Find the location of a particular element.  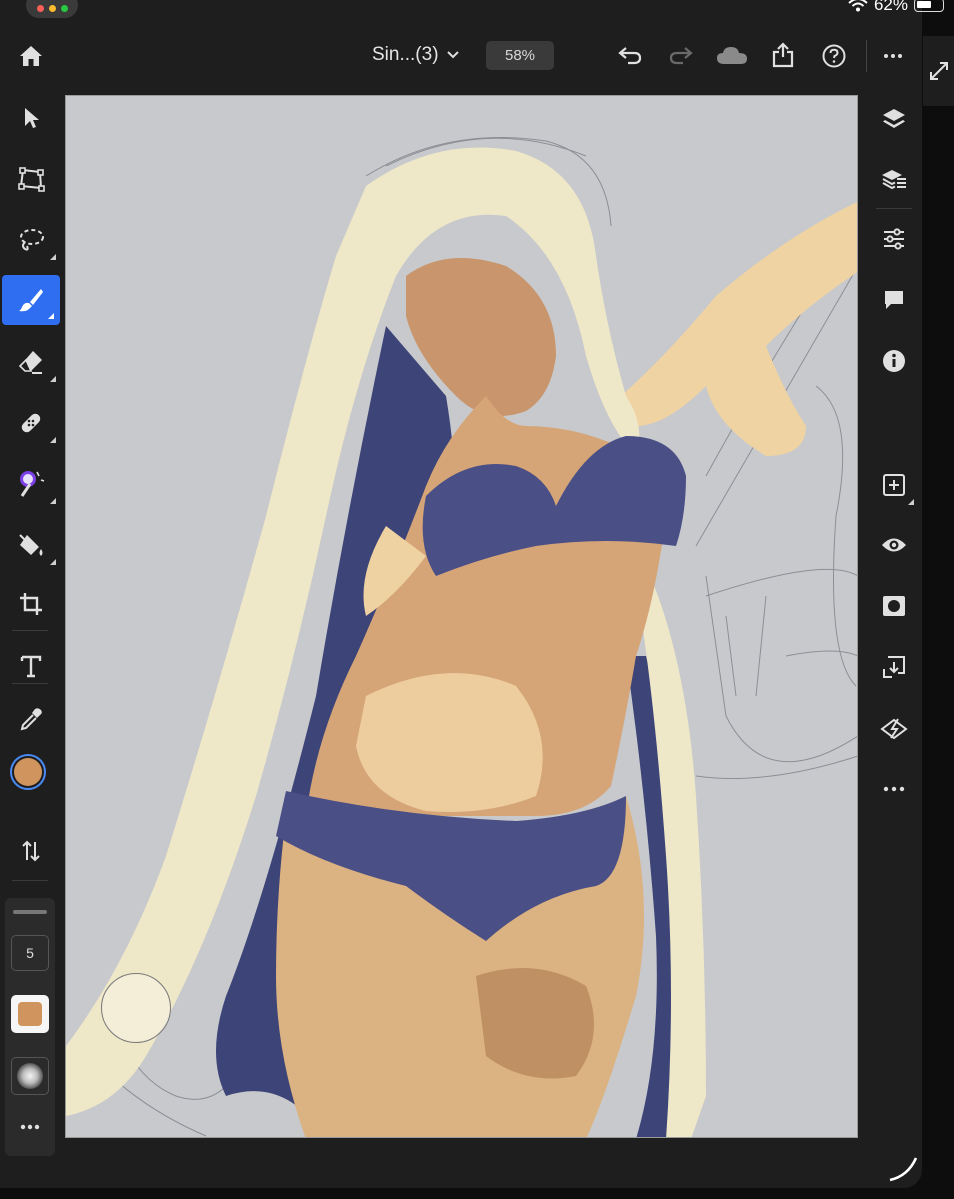

magic-wand-tool is located at coordinates (31, 484).